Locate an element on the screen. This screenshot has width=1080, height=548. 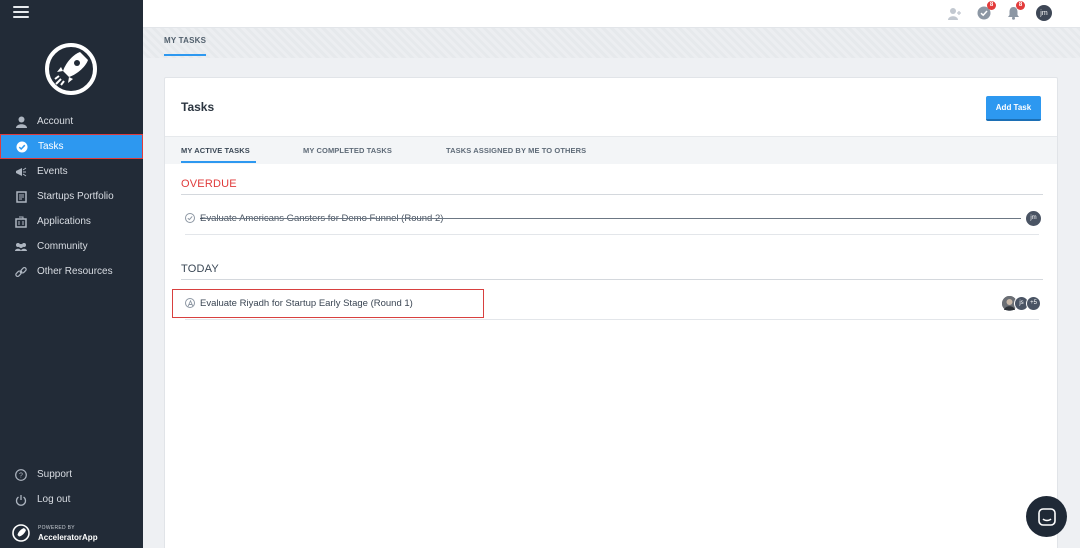
chat-button is located at coordinates (1046, 516).